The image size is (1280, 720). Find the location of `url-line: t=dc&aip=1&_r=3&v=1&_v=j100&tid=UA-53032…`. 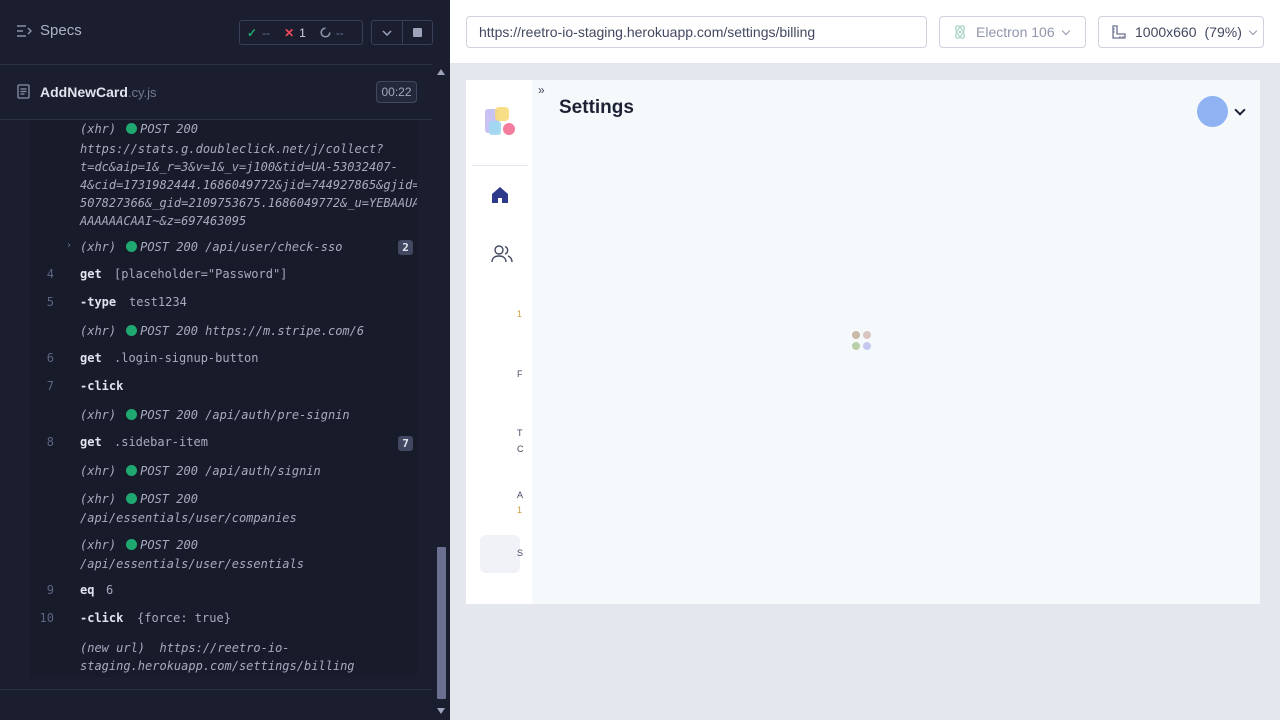

url-line: t=dc&aip=1&_r=3&v=1&_v=j100&tid=UA-53032… is located at coordinates (239, 167).